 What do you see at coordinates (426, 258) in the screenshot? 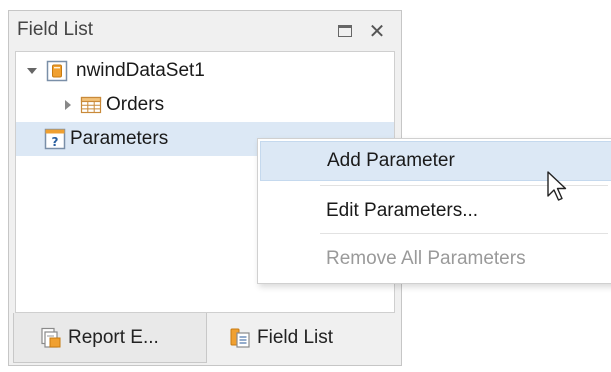
I see `menu-item-label: Remove All Parameters` at bounding box center [426, 258].